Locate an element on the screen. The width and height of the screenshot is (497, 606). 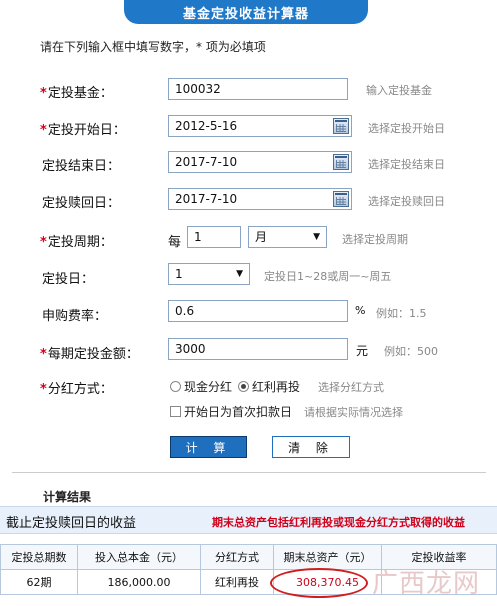
fund-input: 100032 is located at coordinates (258, 89).